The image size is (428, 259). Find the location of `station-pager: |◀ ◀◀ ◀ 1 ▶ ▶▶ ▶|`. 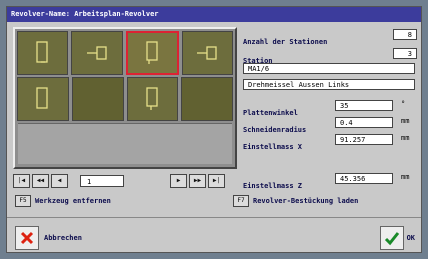

station-pager: |◀ ◀◀ ◀ 1 ▶ ▶▶ ▶| is located at coordinates (125, 181).